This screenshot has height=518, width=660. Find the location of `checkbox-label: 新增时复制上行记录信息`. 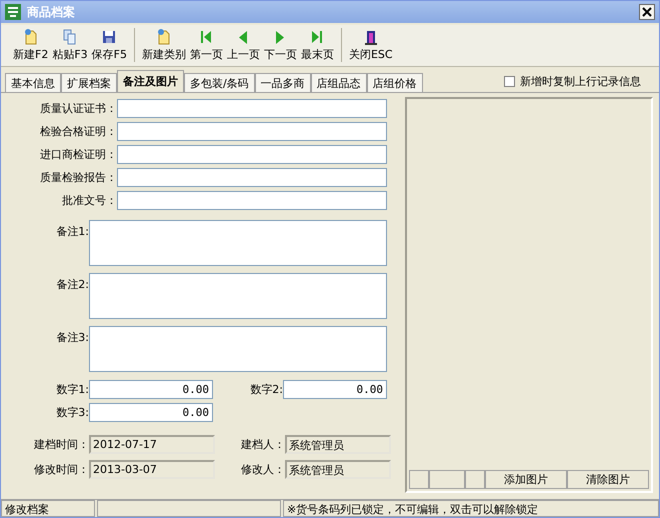

checkbox-label: 新增时复制上行记录信息 is located at coordinates (580, 81).